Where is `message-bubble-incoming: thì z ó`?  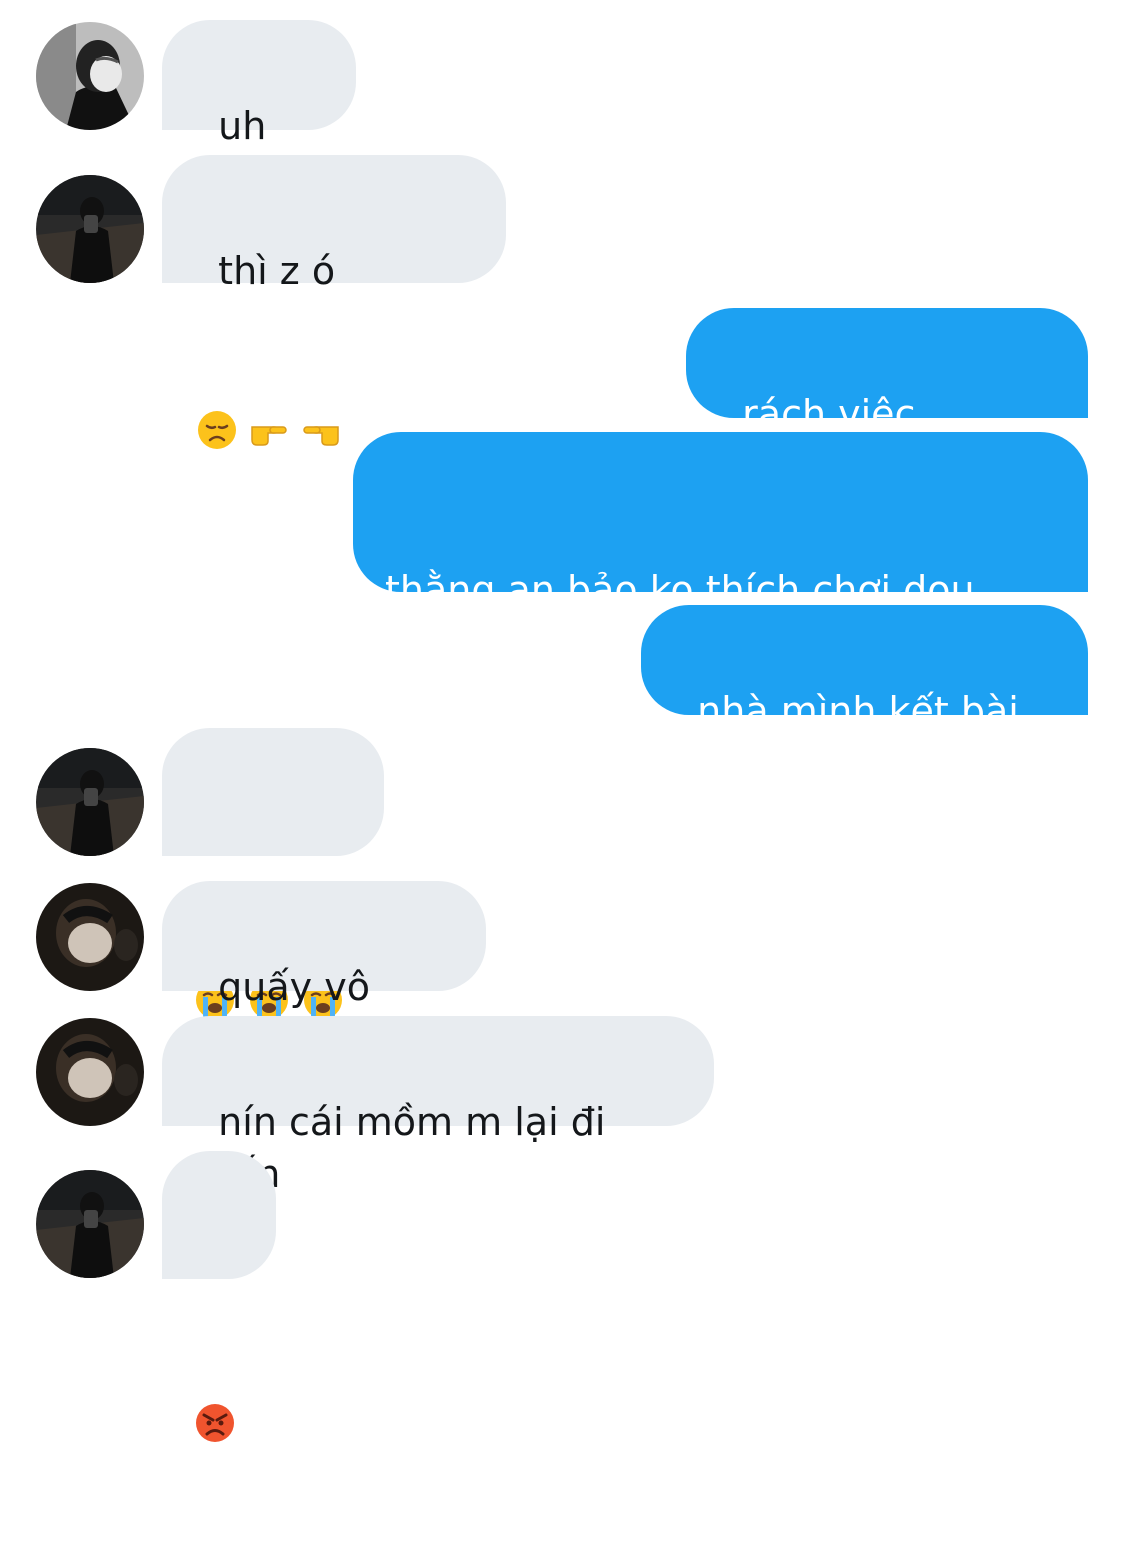 message-bubble-incoming: thì z ó is located at coordinates (334, 302).